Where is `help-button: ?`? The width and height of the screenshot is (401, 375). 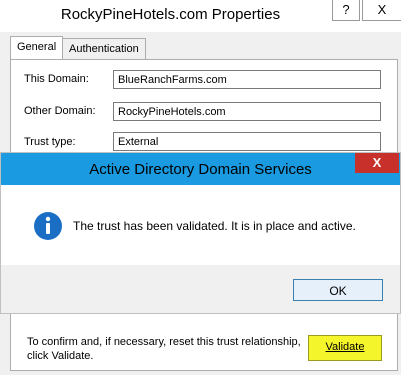 help-button: ? is located at coordinates (346, 10).